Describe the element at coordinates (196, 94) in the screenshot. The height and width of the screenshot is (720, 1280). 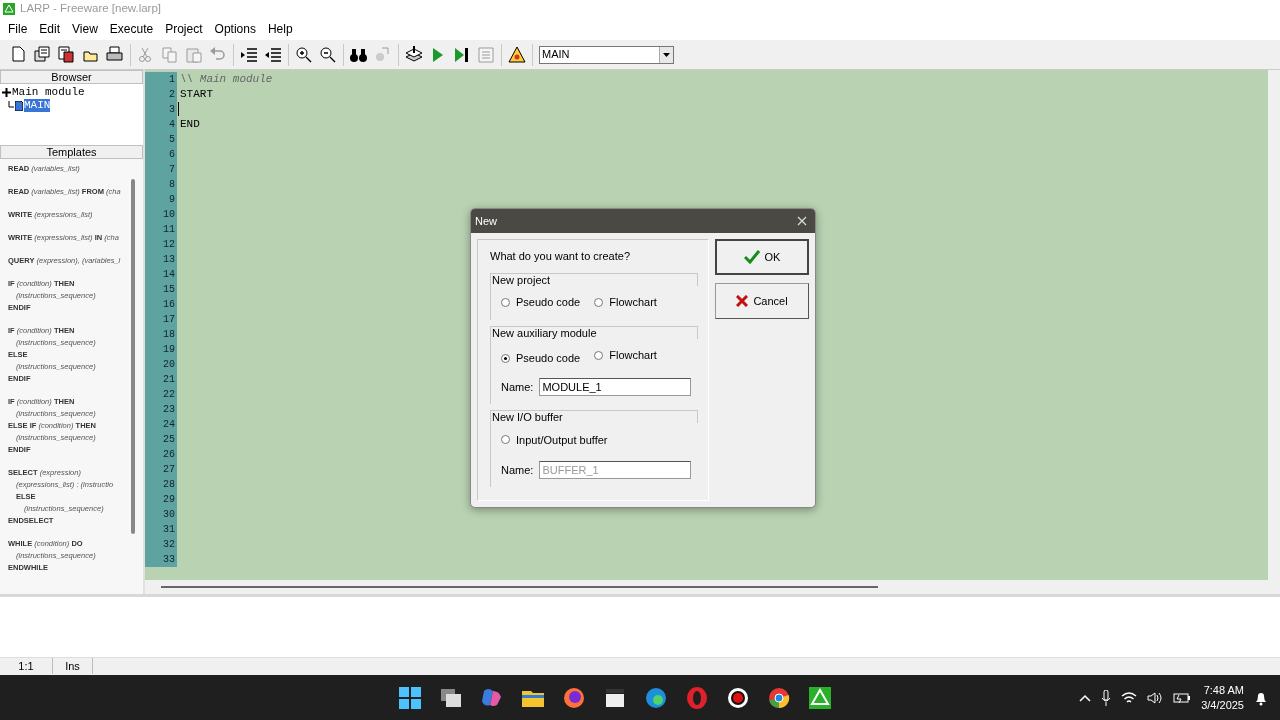
I see `code-line: START` at that location.